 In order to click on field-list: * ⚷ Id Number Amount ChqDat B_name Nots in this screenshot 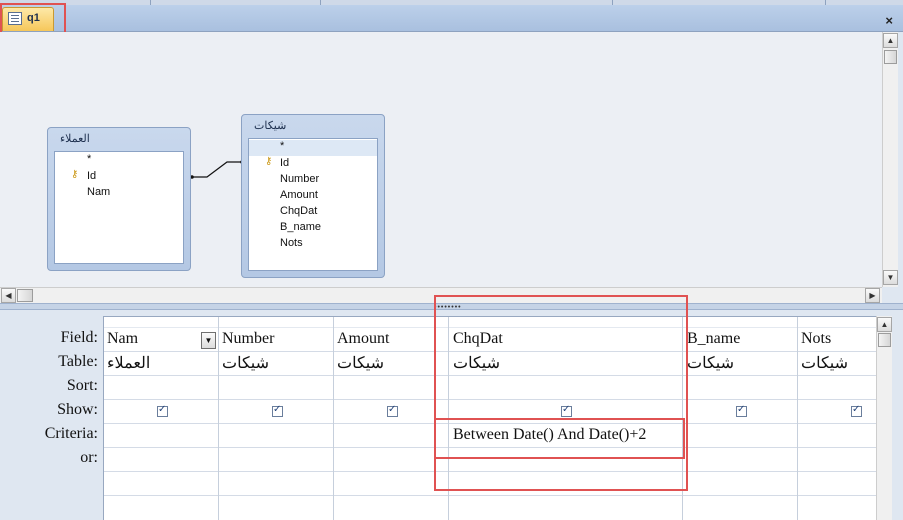, I will do `click(313, 204)`.